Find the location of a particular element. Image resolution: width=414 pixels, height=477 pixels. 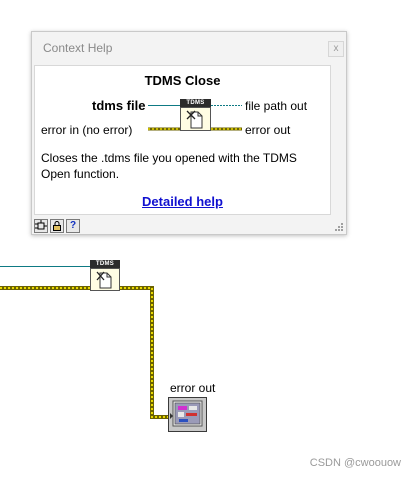

close-icon: x is located at coordinates (336, 48).